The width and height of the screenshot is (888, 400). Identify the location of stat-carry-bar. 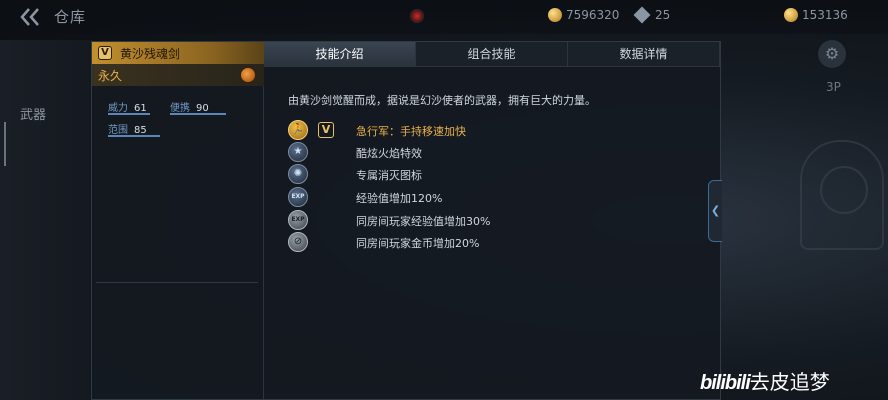
(198, 114).